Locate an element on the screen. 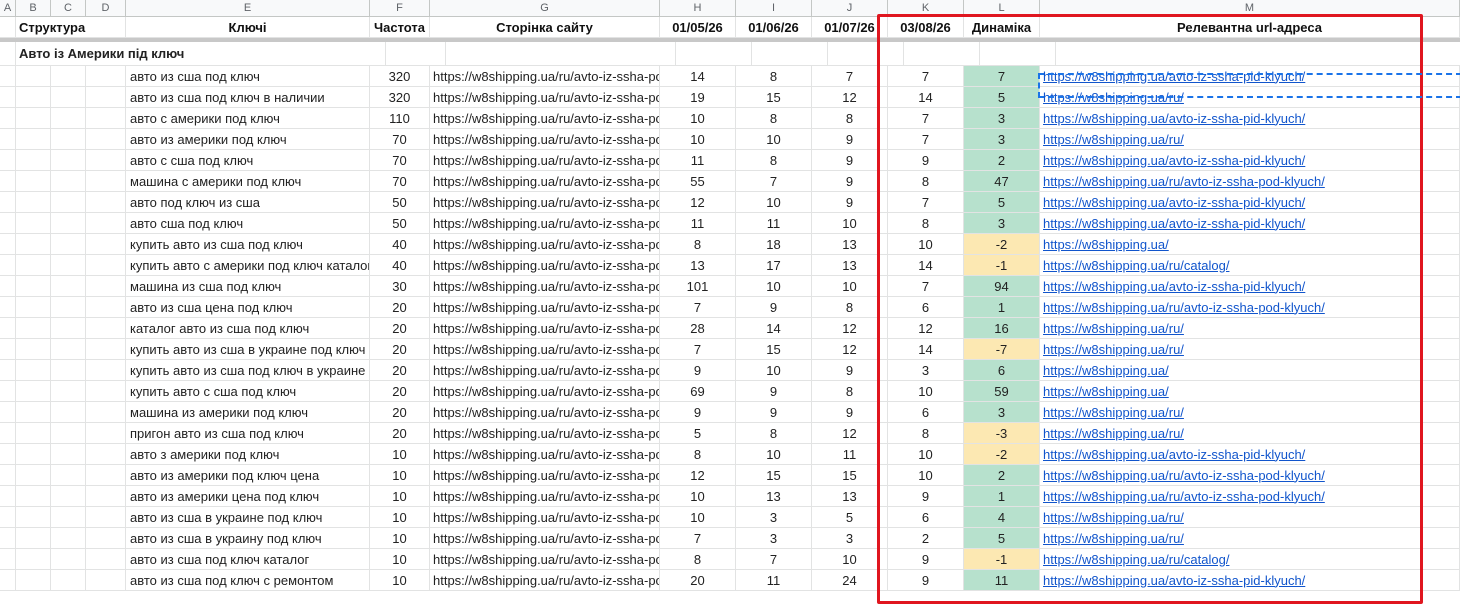 The height and width of the screenshot is (606, 1460). keyword-cell: авто из сша в украину под ключ is located at coordinates (248, 538).